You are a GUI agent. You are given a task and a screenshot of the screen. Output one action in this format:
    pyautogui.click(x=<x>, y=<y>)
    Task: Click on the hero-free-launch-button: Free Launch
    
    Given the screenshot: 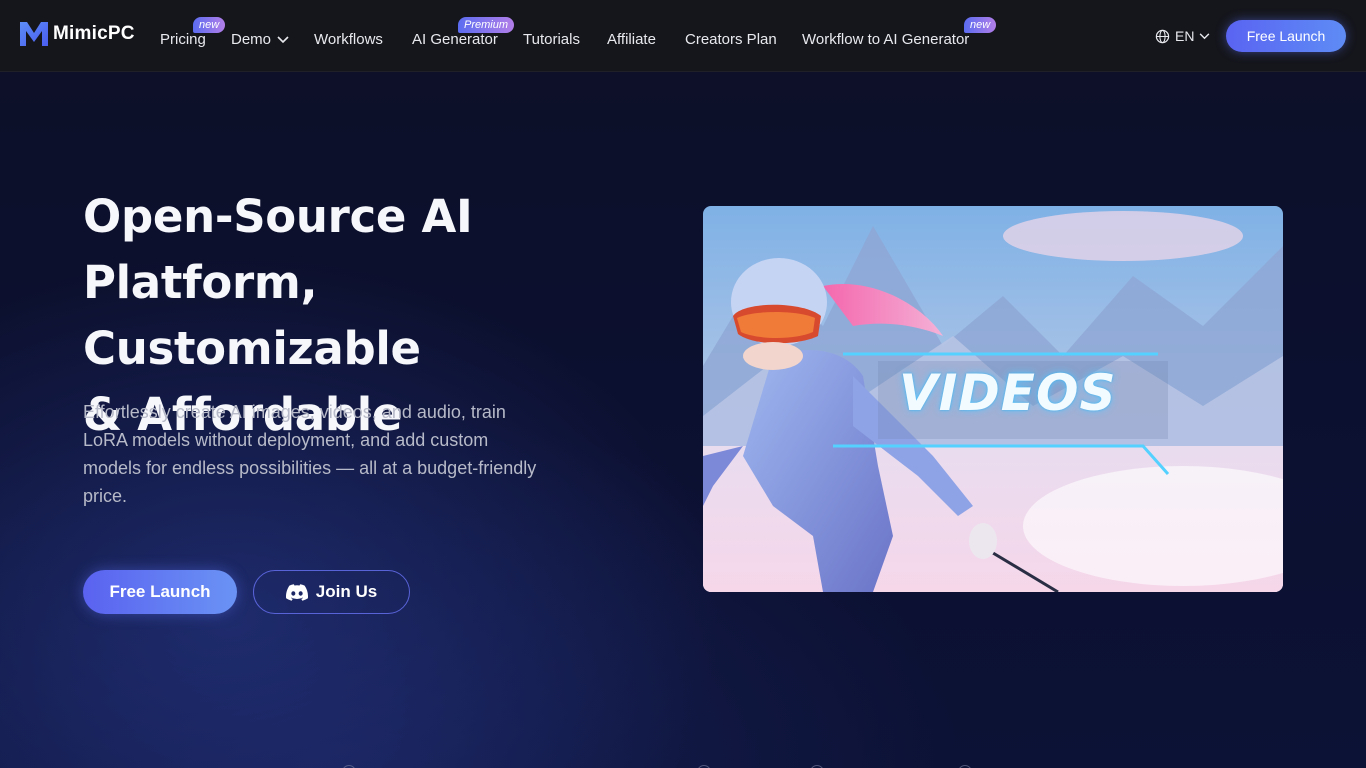 What is the action you would take?
    pyautogui.click(x=160, y=592)
    